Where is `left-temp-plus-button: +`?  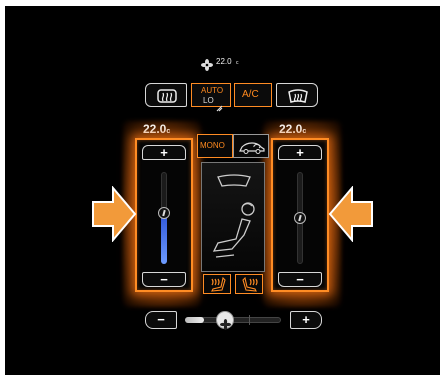 left-temp-plus-button: + is located at coordinates (164, 152).